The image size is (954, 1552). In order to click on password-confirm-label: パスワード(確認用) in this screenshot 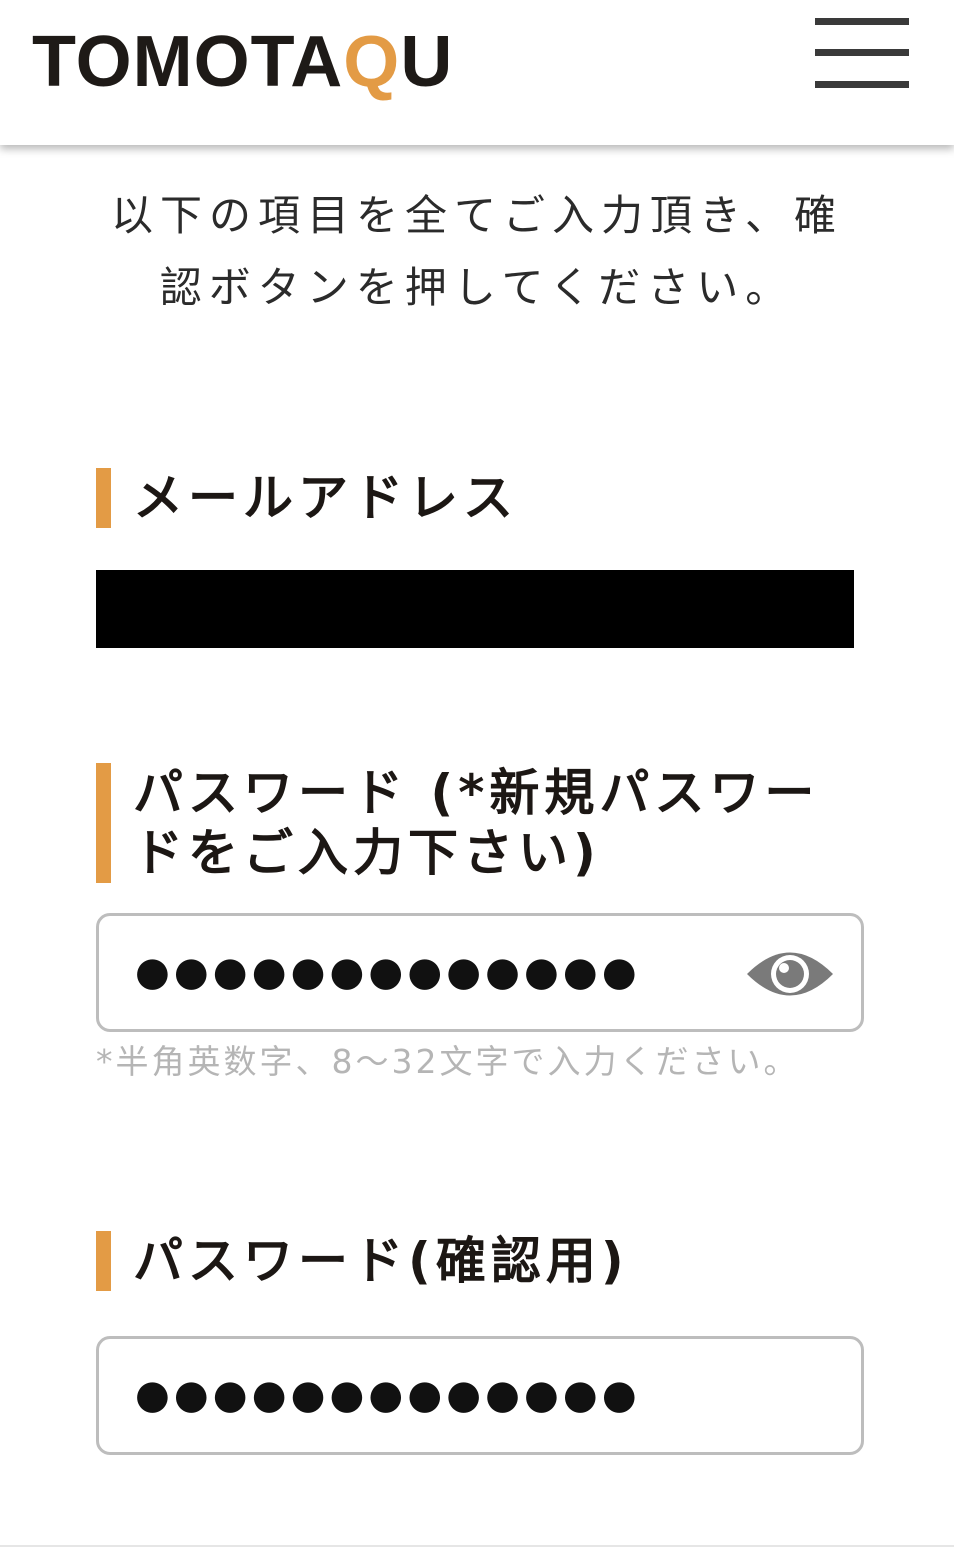, I will do `click(481, 1261)`.